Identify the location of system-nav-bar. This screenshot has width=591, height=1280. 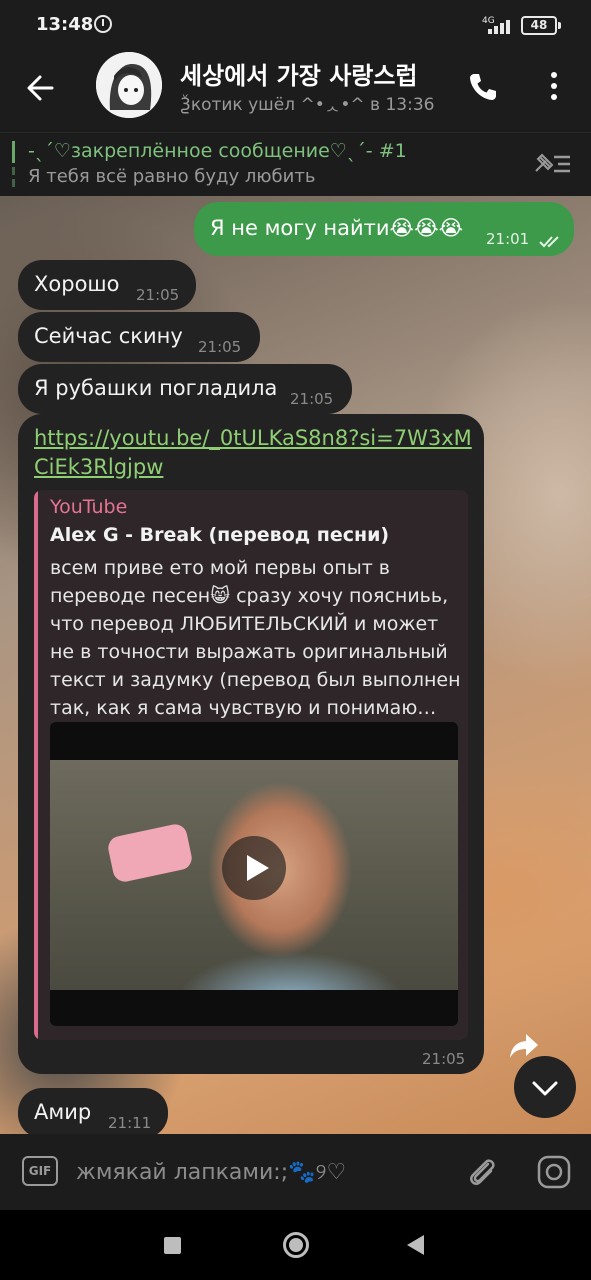
(295, 1245).